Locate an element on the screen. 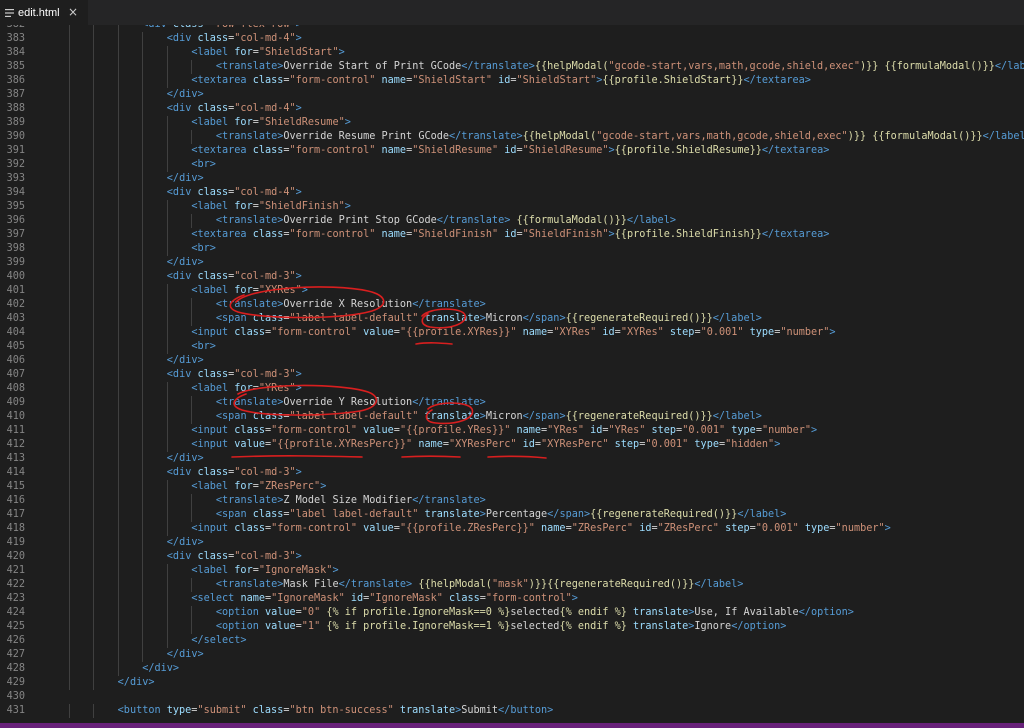 Image resolution: width=1024 pixels, height=728 pixels. code-line: 415 <label for="ZResPerc"> is located at coordinates (512, 487).